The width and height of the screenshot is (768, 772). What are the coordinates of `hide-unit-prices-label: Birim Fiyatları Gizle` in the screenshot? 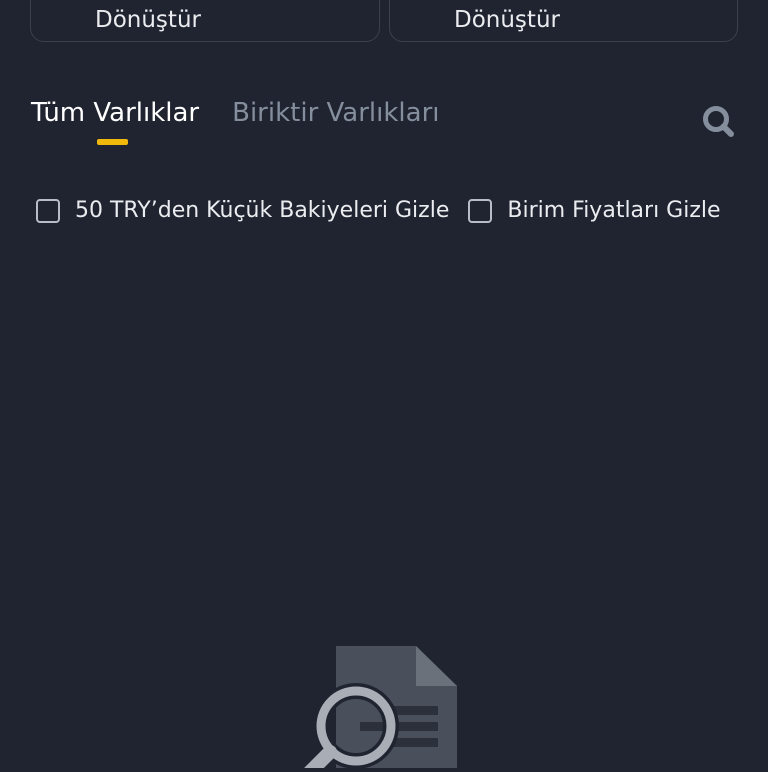 It's located at (614, 210).